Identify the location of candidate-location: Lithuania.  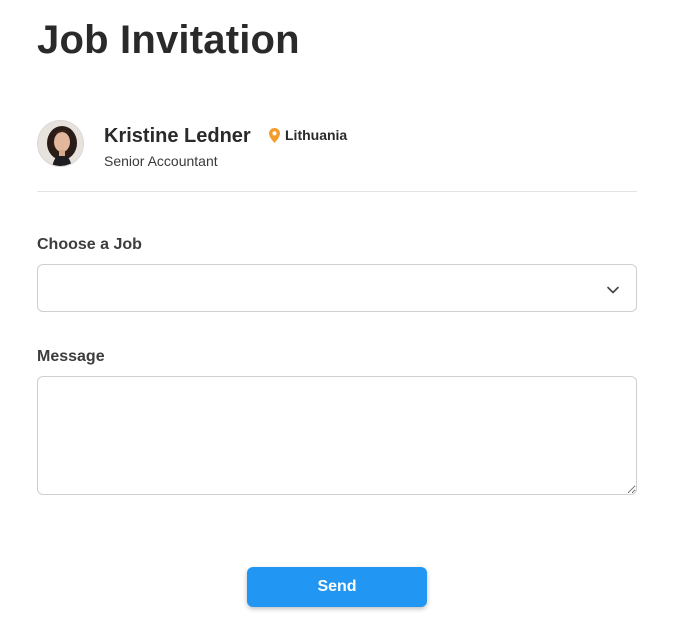
(308, 135).